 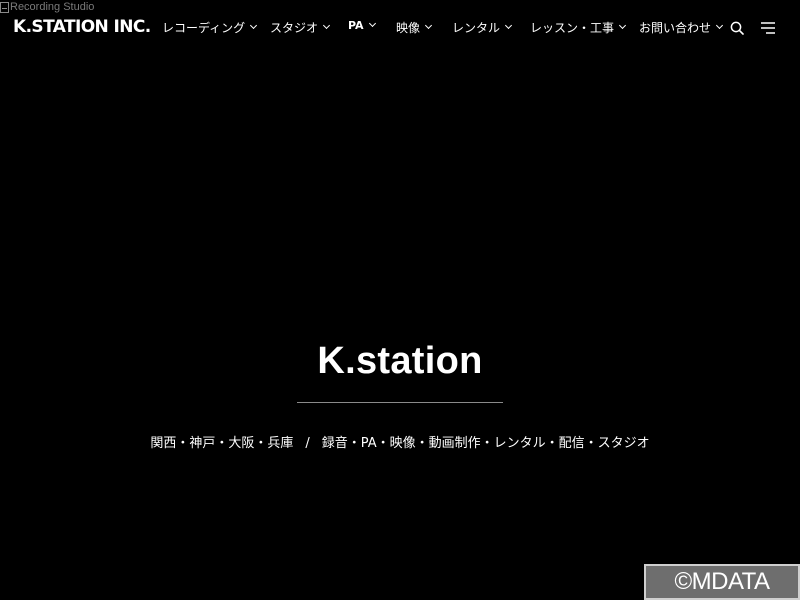 I want to click on nav-item-lesson-construction: レッスン・工事, so click(x=578, y=27).